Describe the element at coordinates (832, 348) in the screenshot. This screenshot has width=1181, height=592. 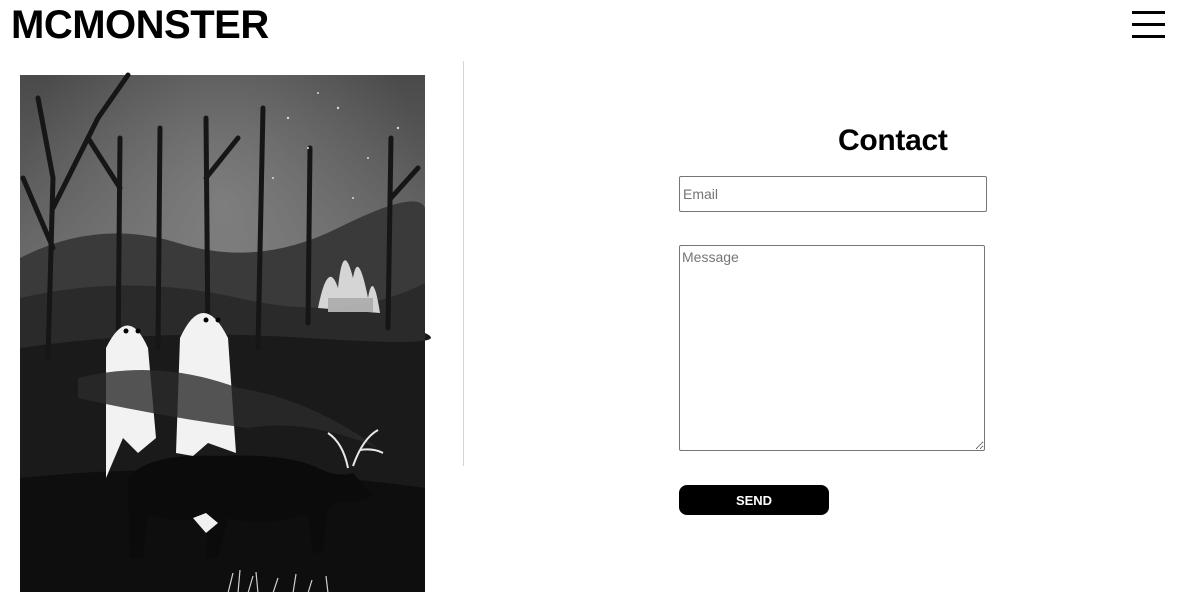
I see `message-field` at that location.